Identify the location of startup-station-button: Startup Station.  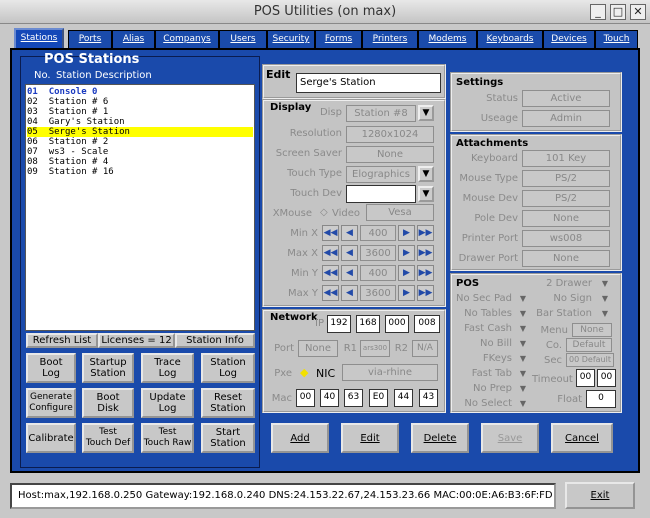
(108, 368).